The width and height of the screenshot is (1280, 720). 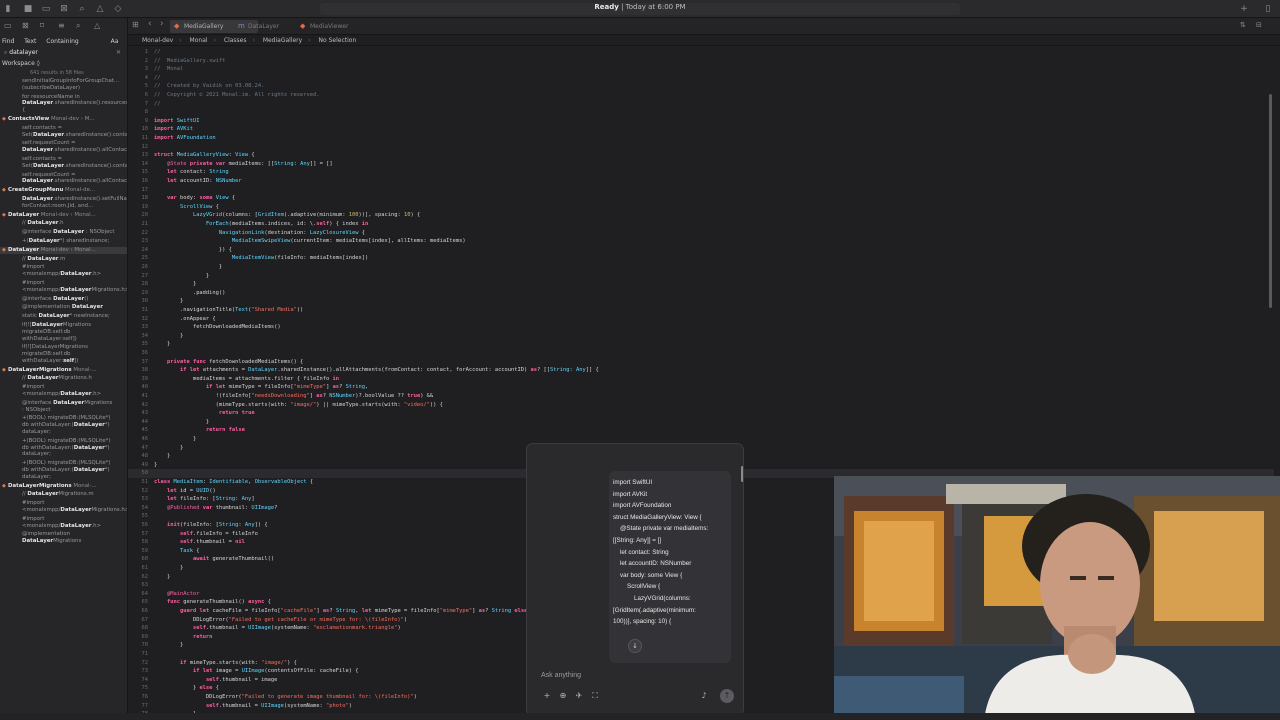 I want to click on code-line: 24 }) {, so click(x=701, y=250).